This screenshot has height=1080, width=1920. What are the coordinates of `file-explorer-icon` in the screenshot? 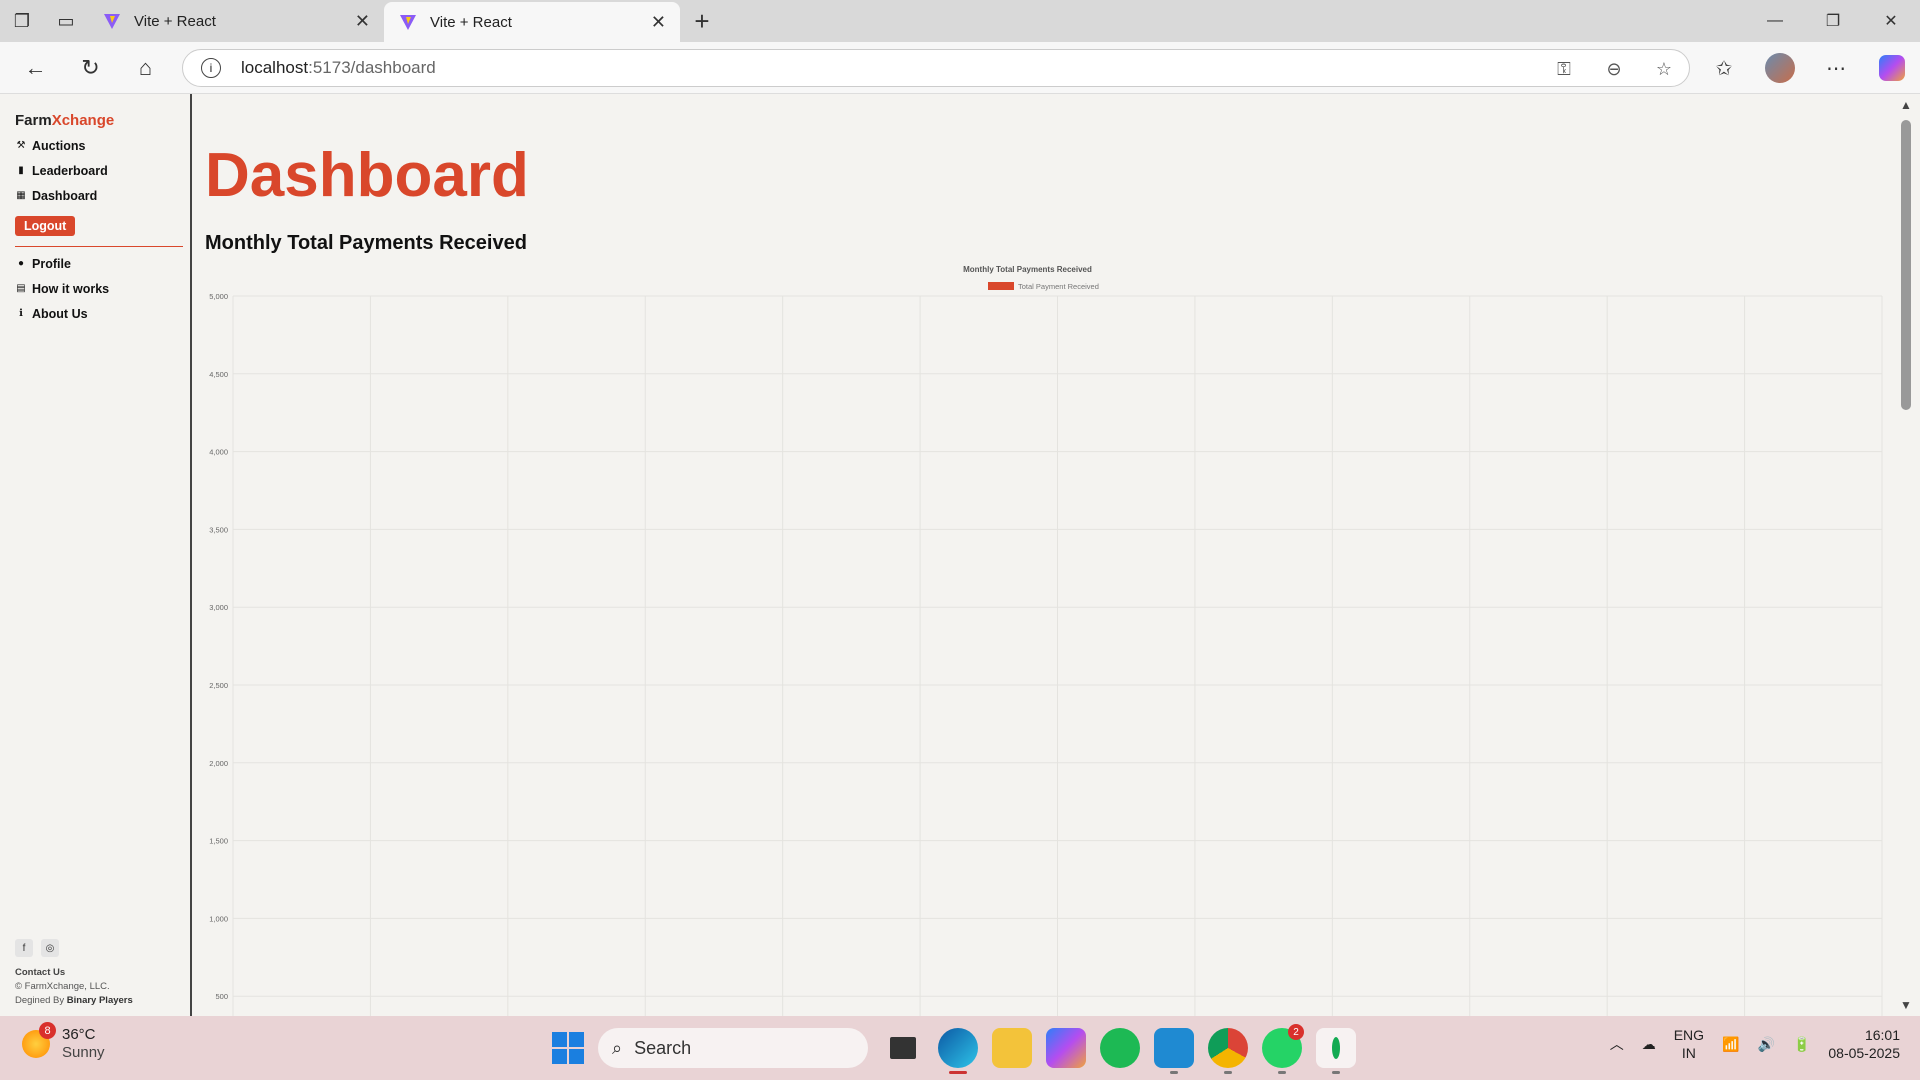 It's located at (1012, 1048).